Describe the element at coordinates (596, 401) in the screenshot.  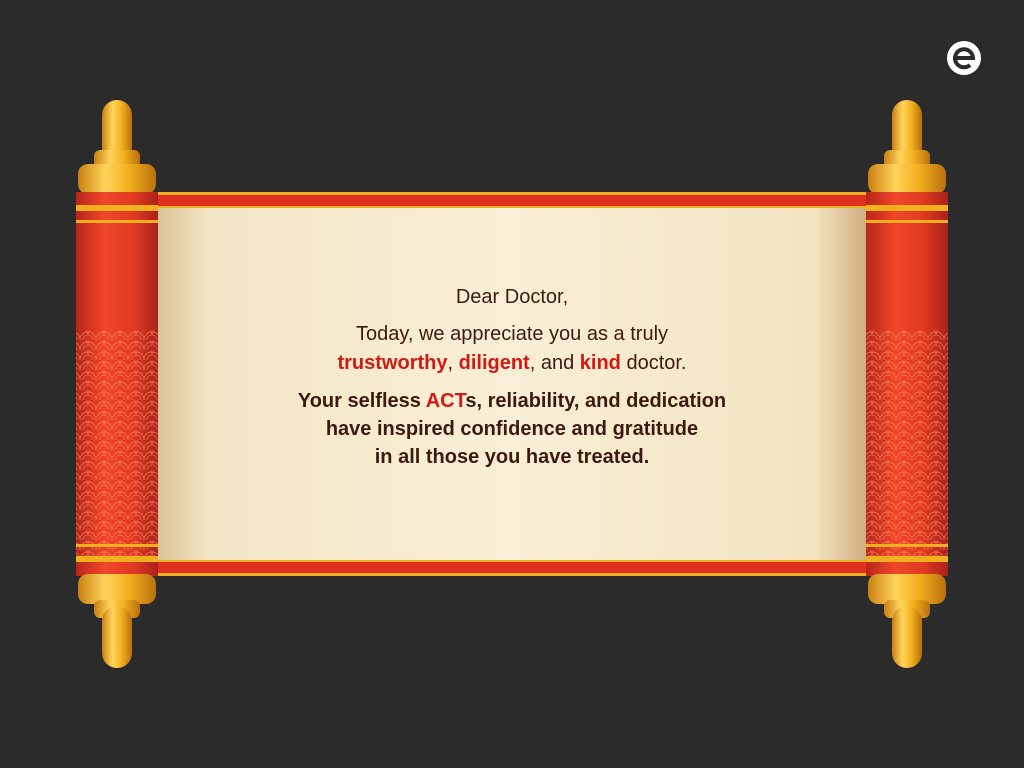
I see `tribute-after-acts: s, reliability, and dedication` at that location.